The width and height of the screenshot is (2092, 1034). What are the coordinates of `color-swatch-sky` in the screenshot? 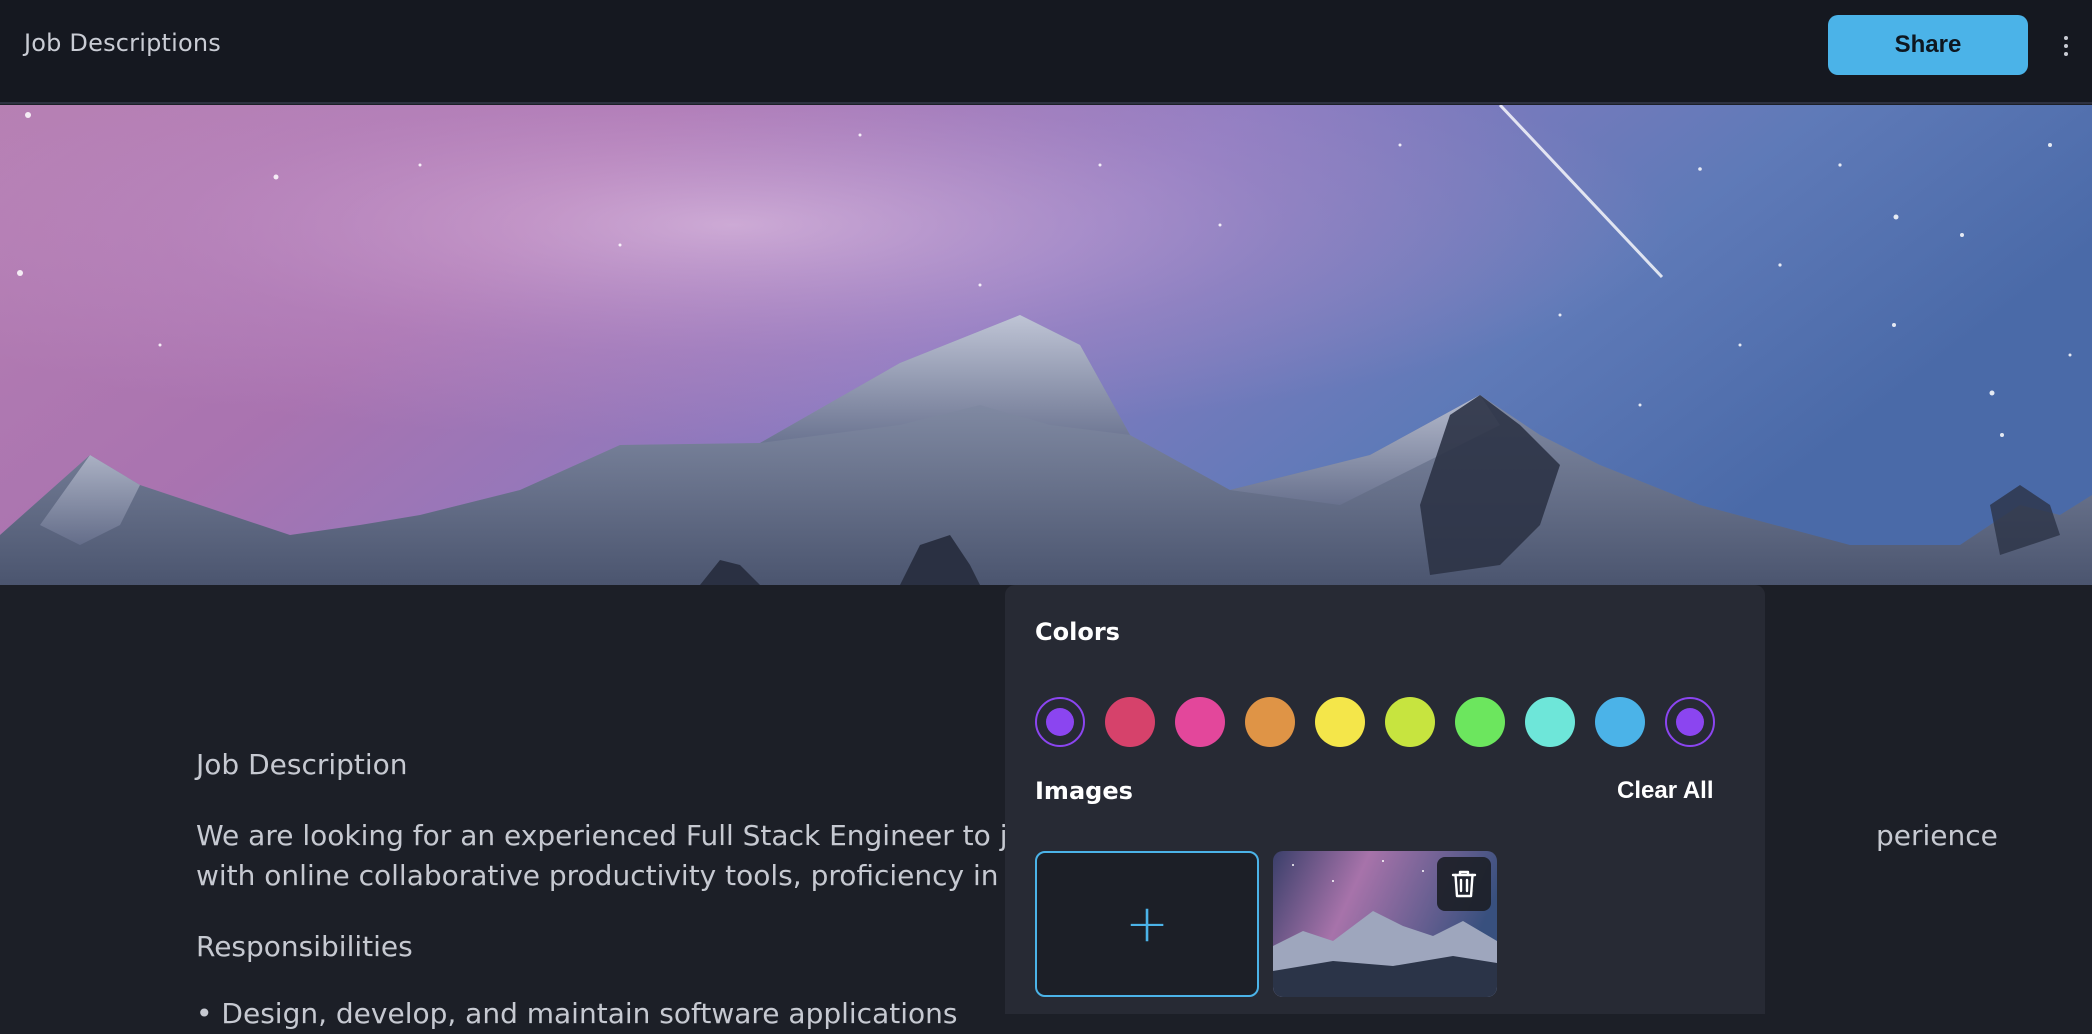 It's located at (1620, 722).